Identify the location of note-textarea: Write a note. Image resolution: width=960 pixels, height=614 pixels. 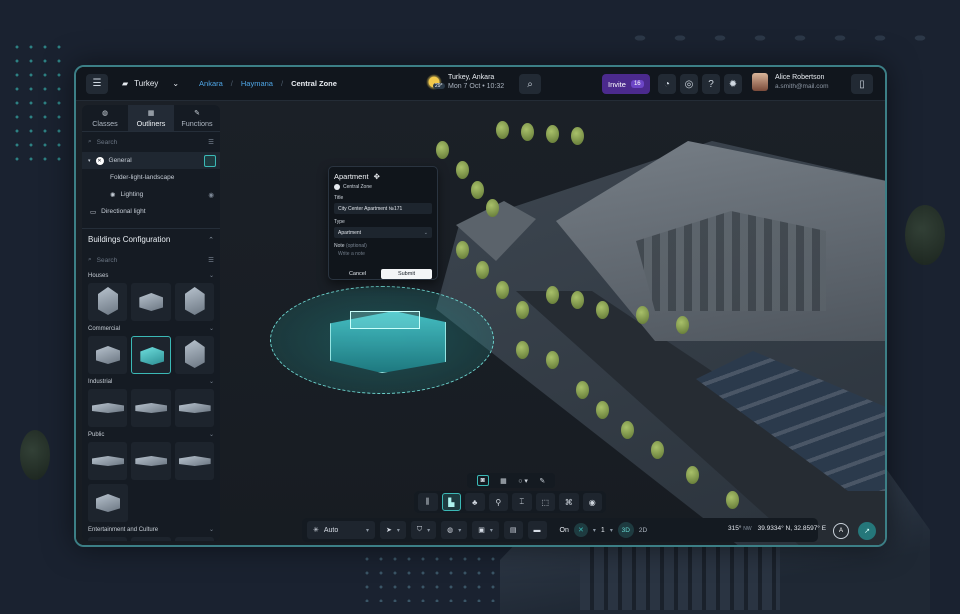
(383, 257).